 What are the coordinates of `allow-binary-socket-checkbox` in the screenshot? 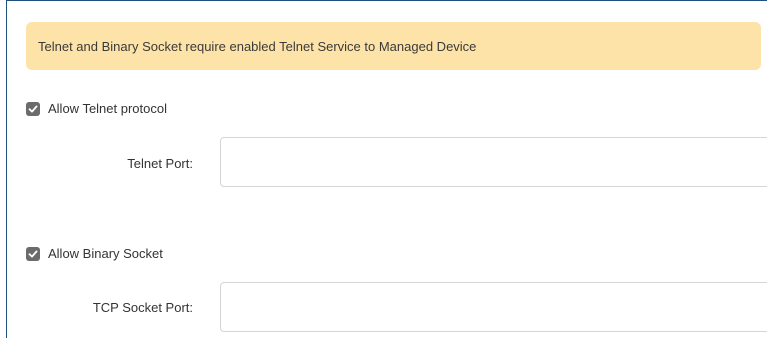 It's located at (33, 253).